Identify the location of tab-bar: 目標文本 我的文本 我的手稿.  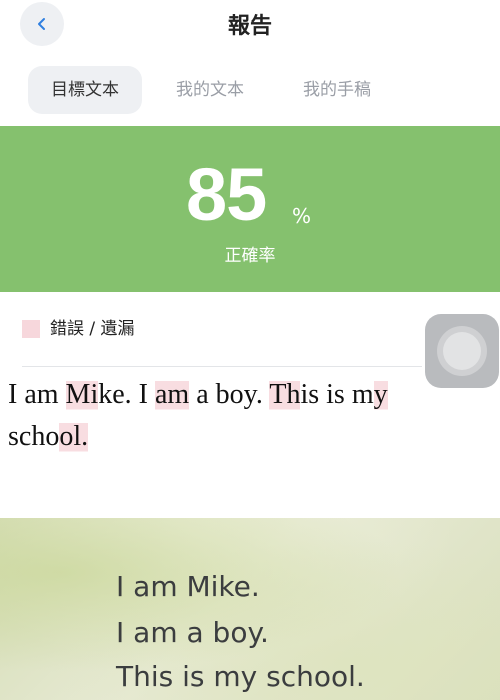
(250, 90).